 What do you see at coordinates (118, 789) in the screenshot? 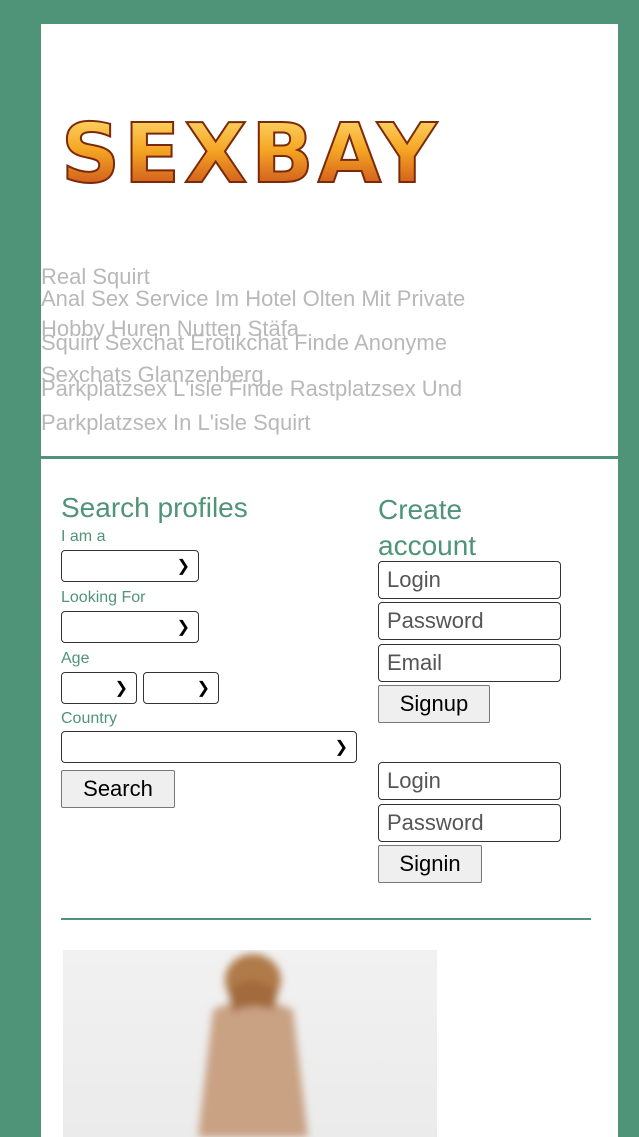
I see `search-button: Search` at bounding box center [118, 789].